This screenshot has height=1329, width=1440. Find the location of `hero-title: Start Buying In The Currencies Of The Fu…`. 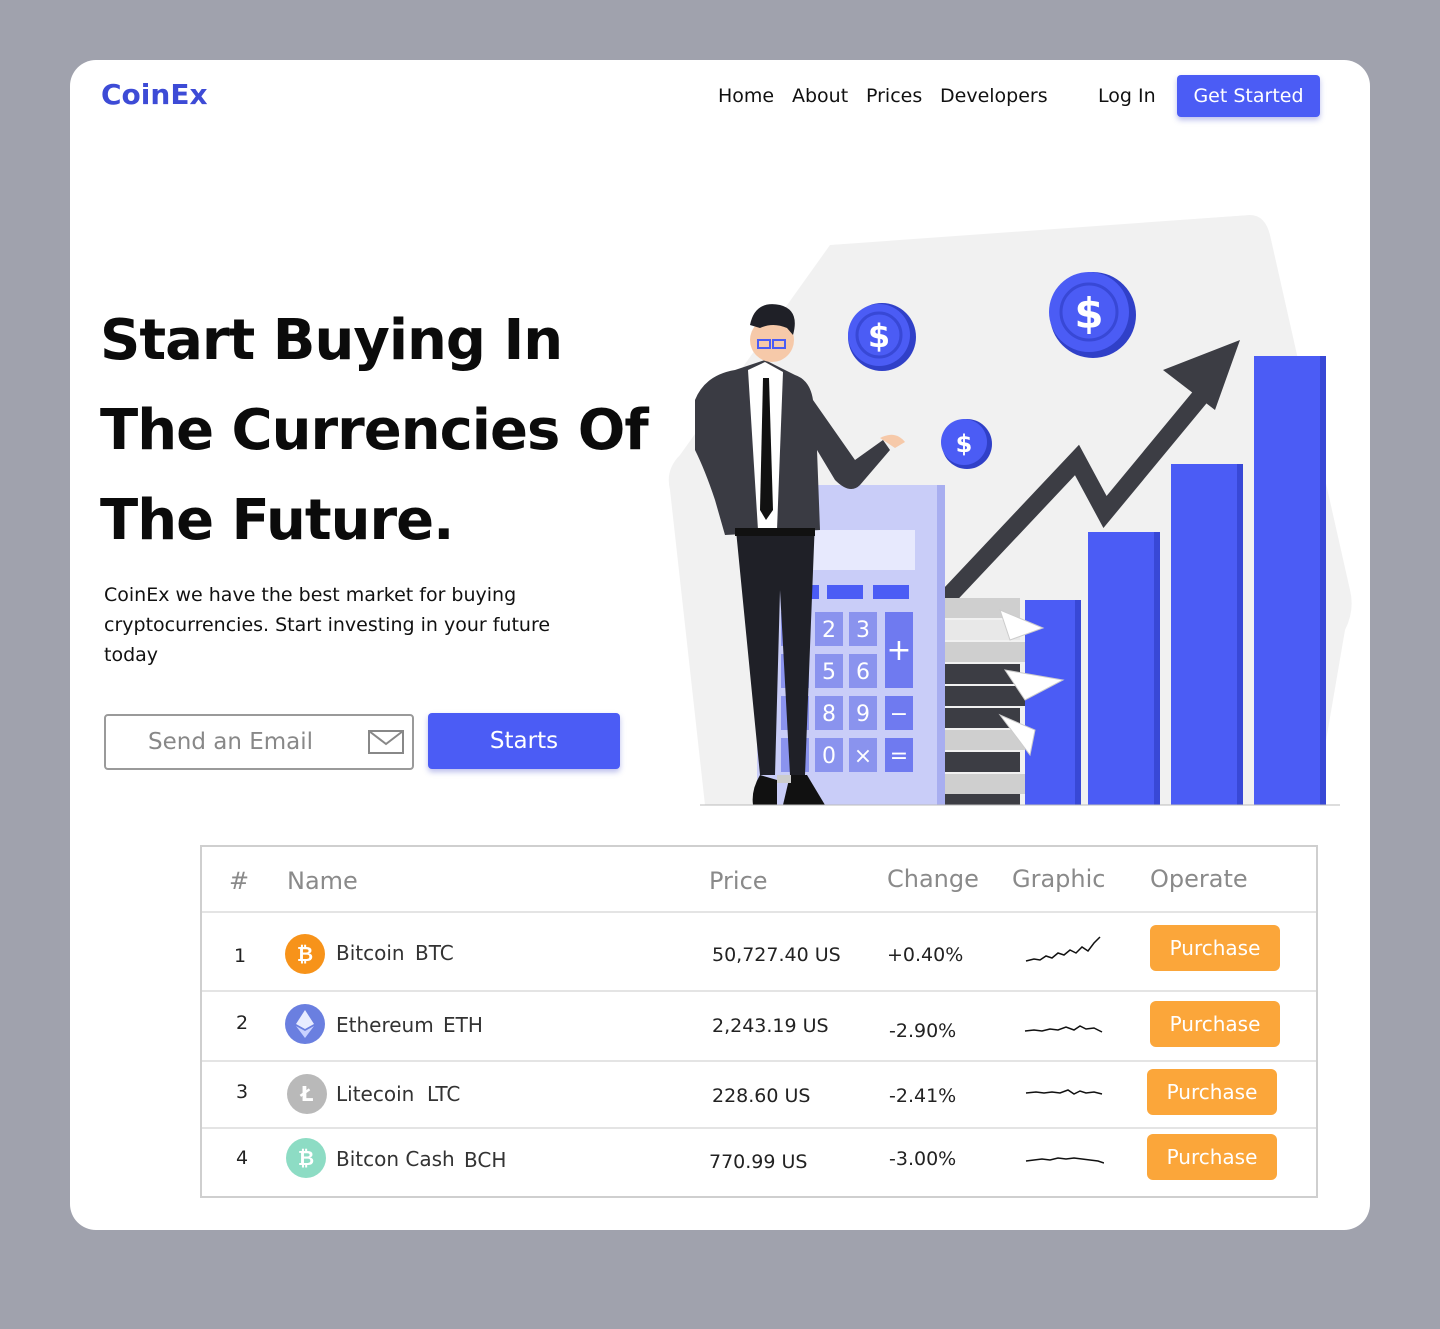

hero-title: Start Buying In The Currencies Of The Fu… is located at coordinates (400, 431).